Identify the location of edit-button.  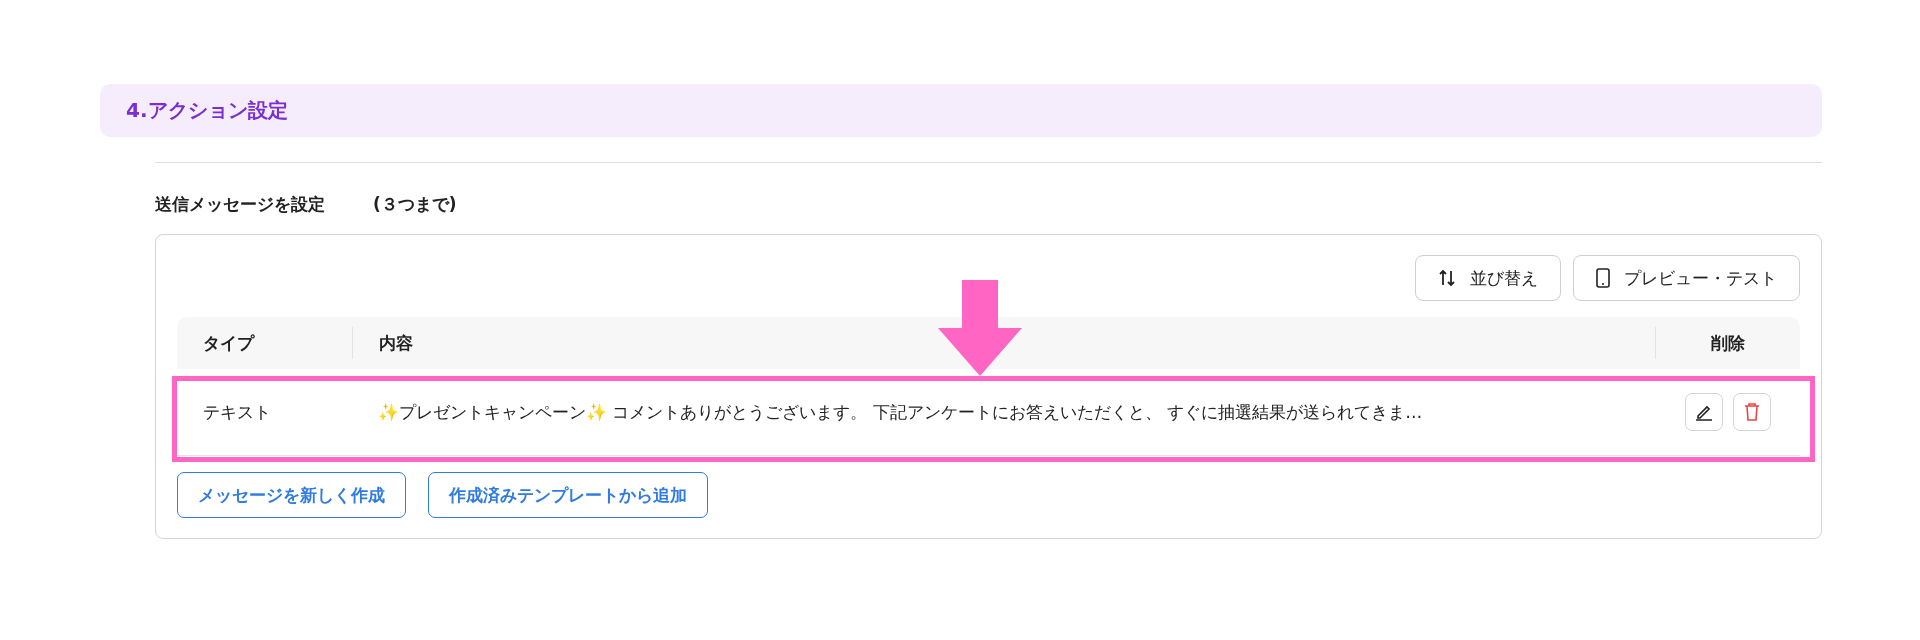
(1703, 412).